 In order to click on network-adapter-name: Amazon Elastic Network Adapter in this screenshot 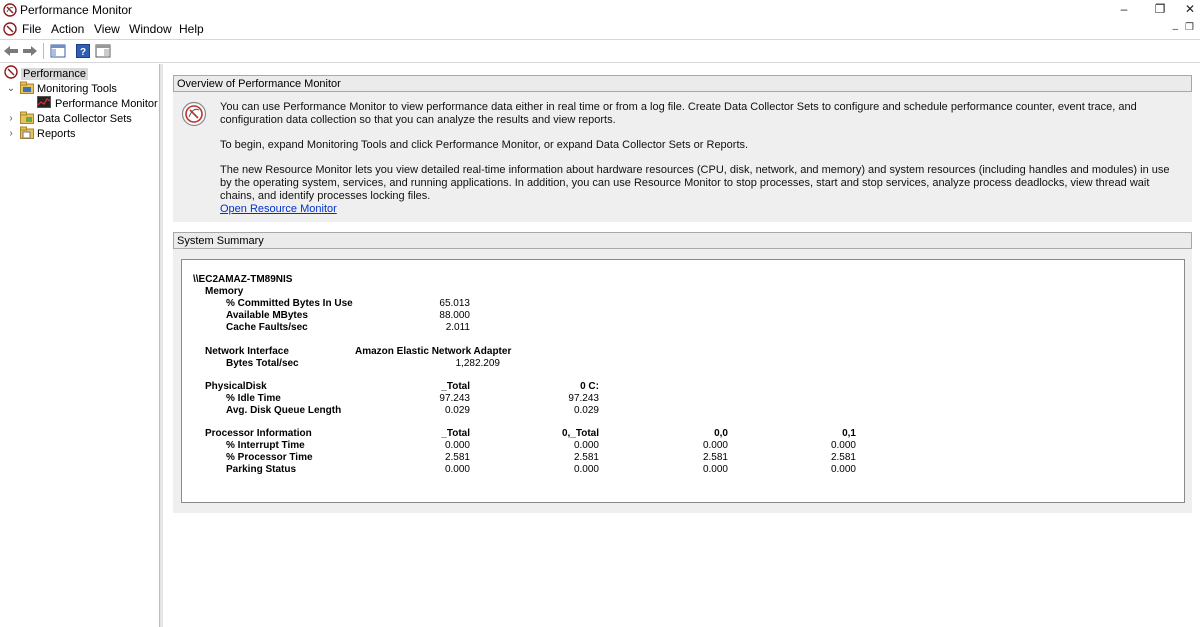, I will do `click(433, 351)`.